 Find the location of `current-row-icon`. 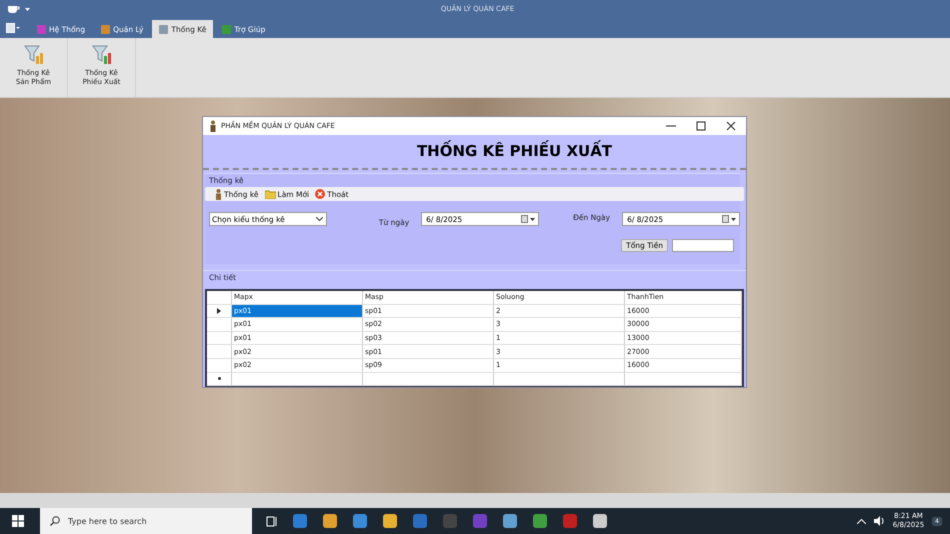

current-row-icon is located at coordinates (219, 311).